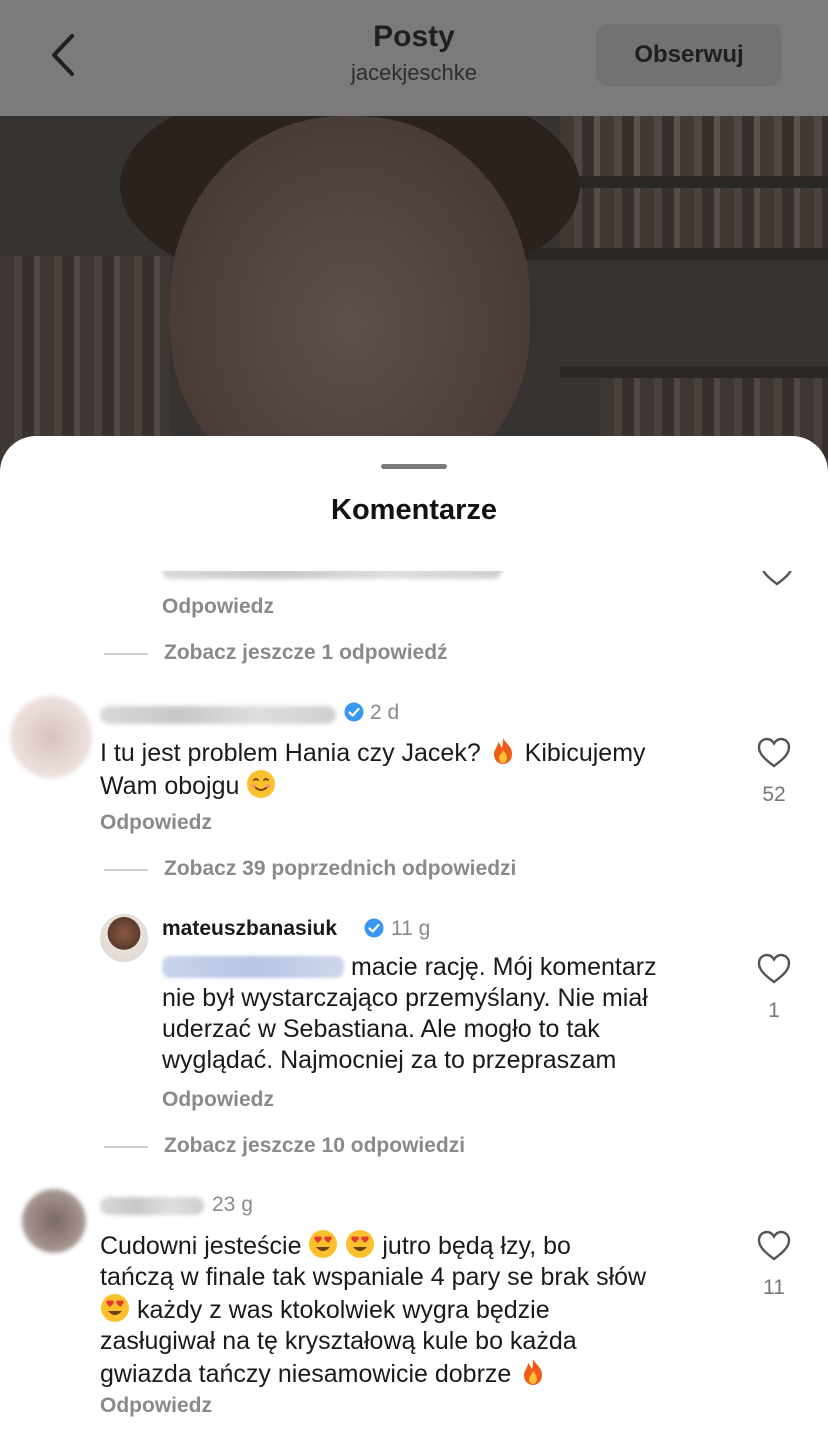  I want to click on comment-username: mateuszbanasiuk, so click(249, 929).